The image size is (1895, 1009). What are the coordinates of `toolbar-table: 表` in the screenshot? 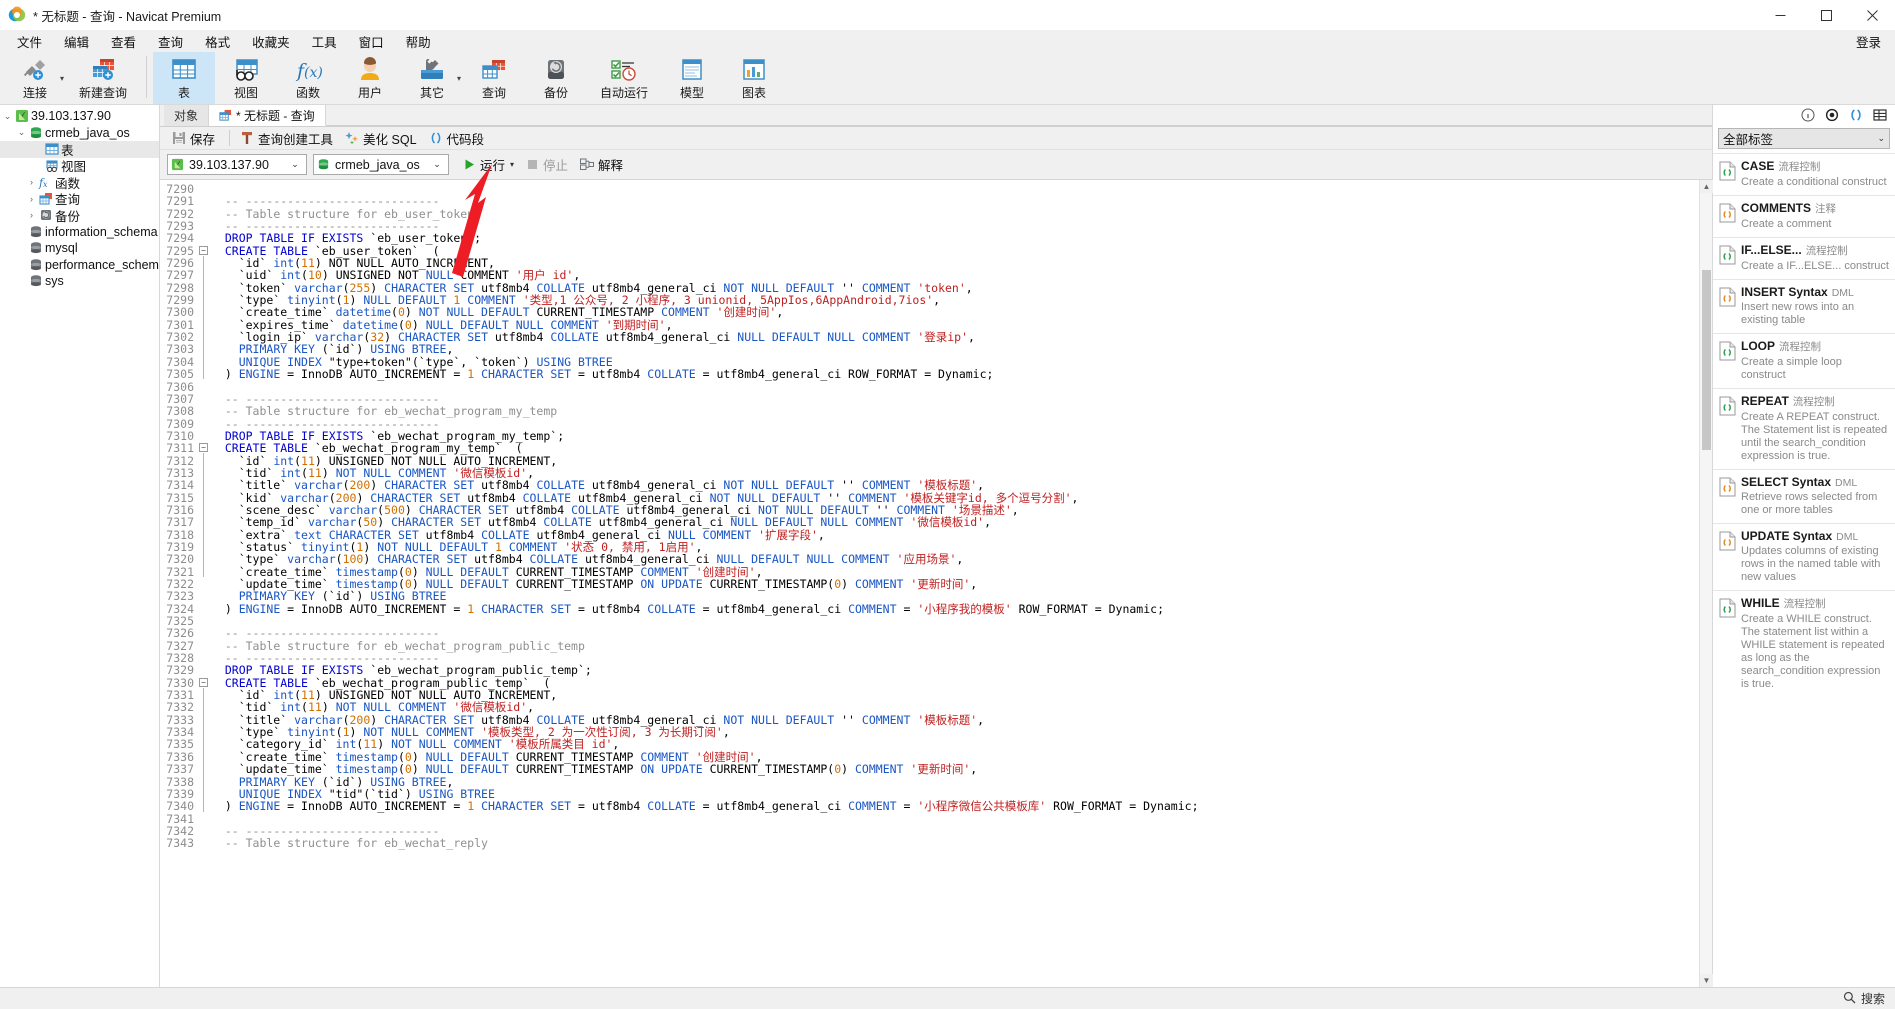 It's located at (184, 78).